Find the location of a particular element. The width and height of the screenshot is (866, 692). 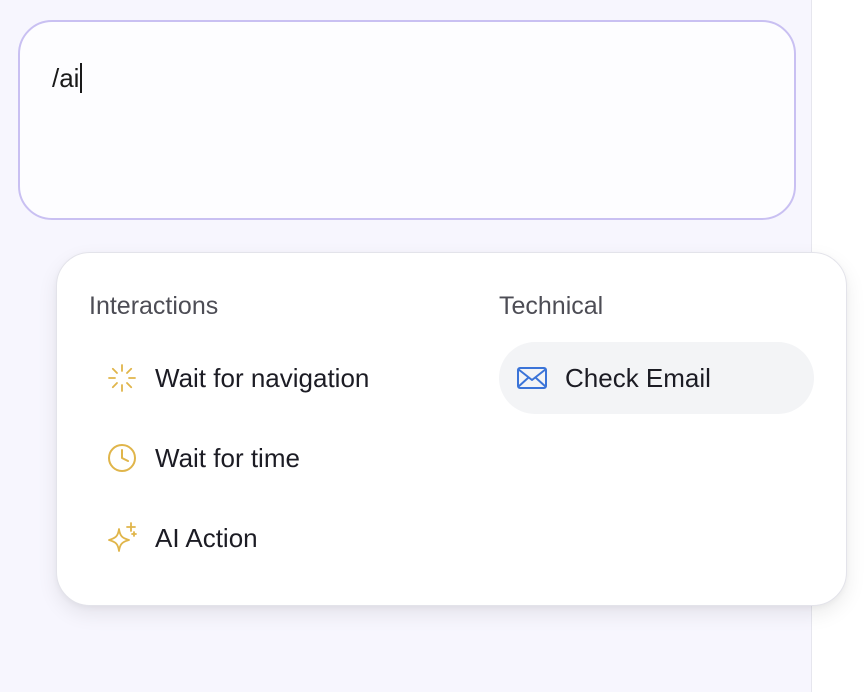

section-heading-technical: Technical is located at coordinates (551, 306).